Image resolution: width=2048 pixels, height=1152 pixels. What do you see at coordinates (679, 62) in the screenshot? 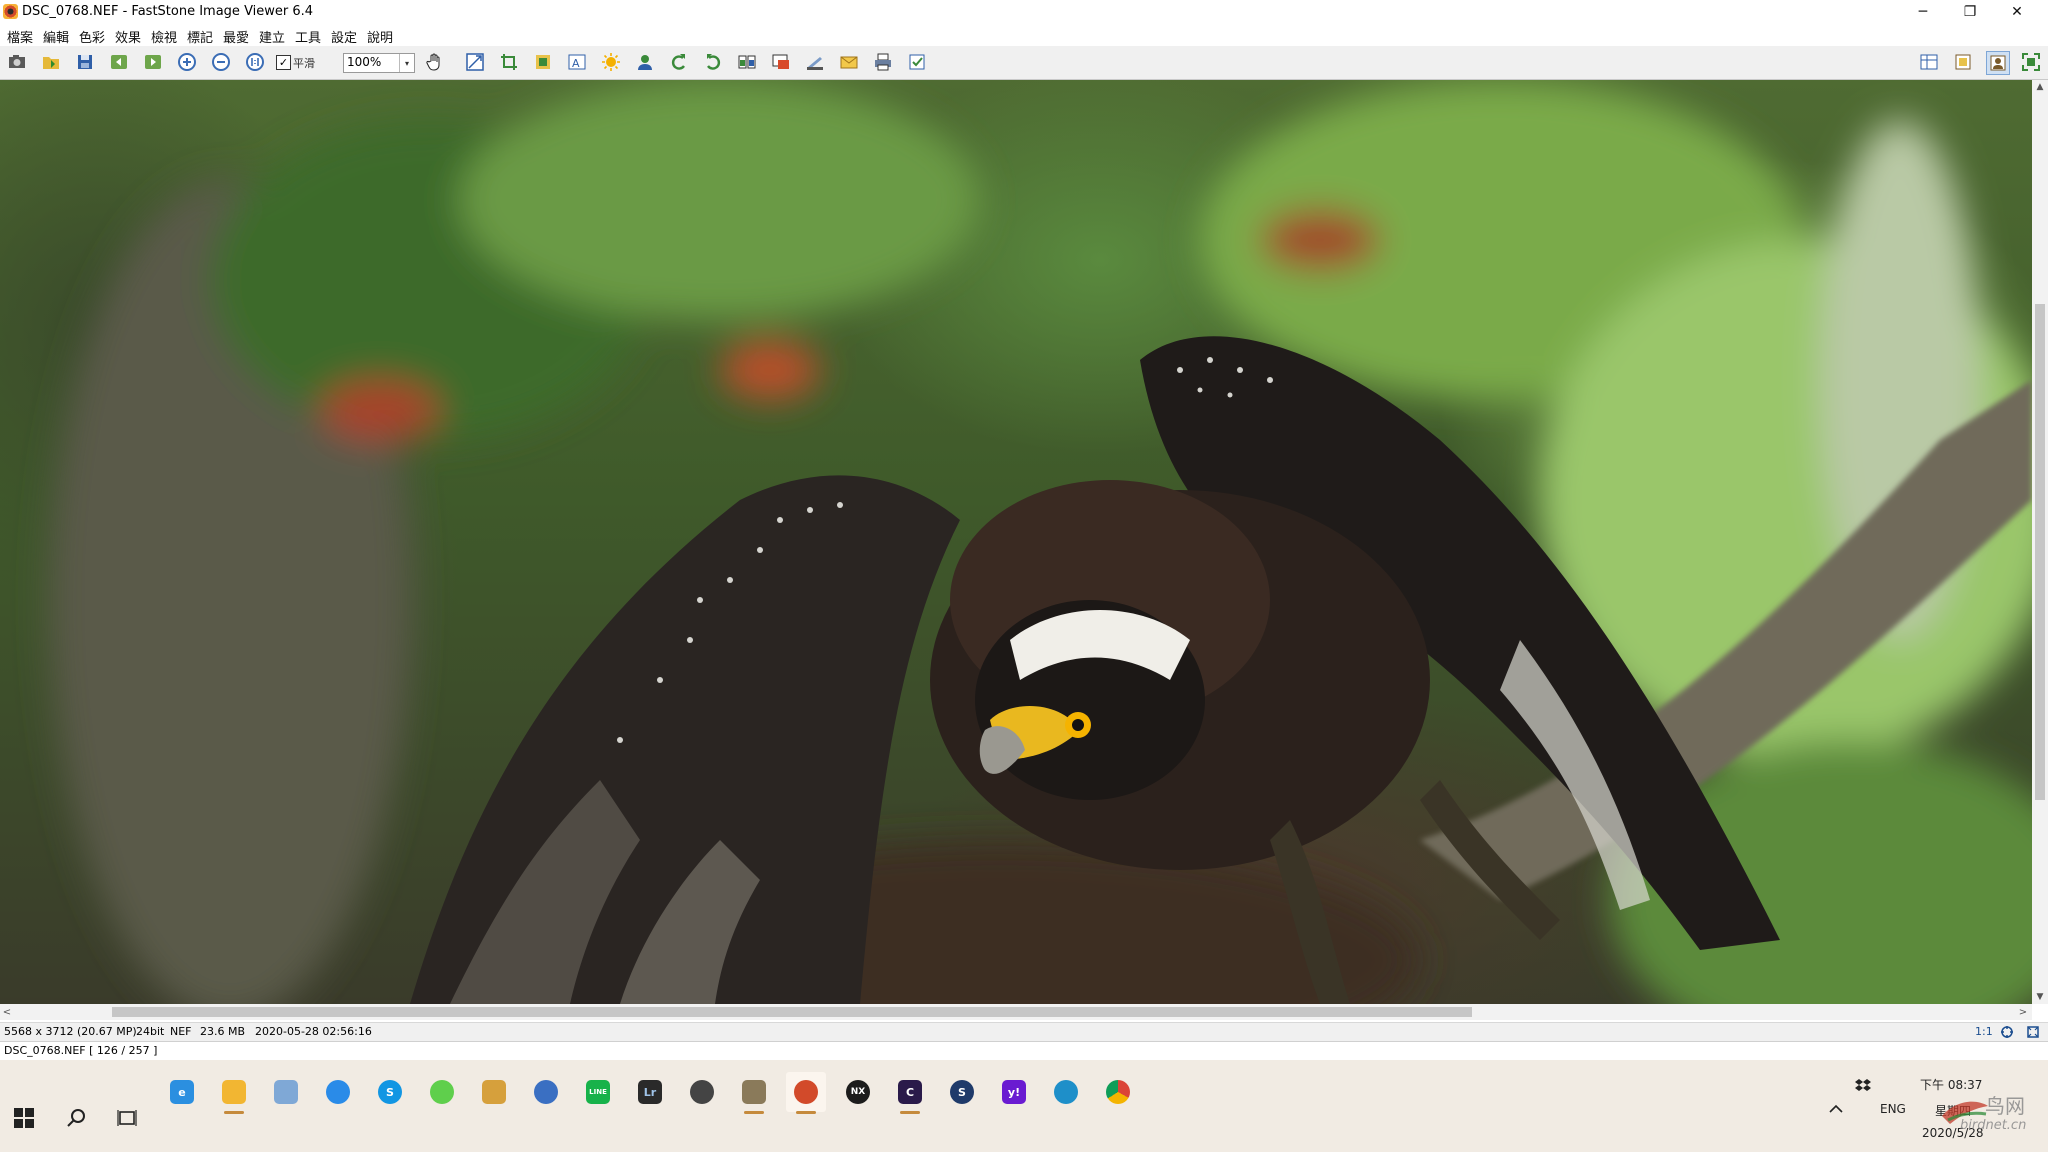
I see `rotate-left-icon` at bounding box center [679, 62].